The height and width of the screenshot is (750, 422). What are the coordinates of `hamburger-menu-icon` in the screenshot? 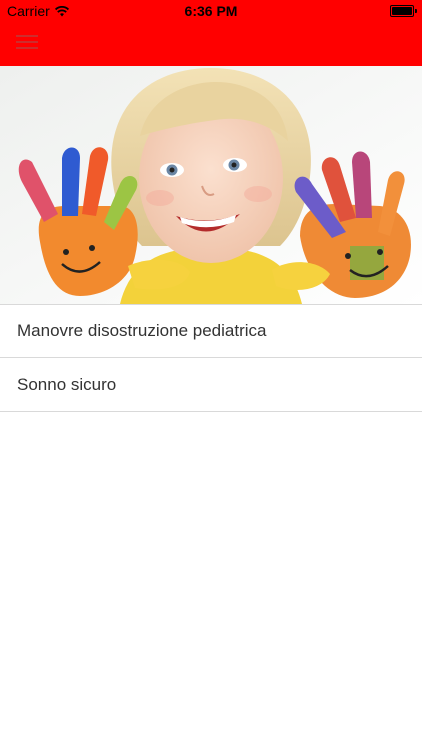 It's located at (27, 36).